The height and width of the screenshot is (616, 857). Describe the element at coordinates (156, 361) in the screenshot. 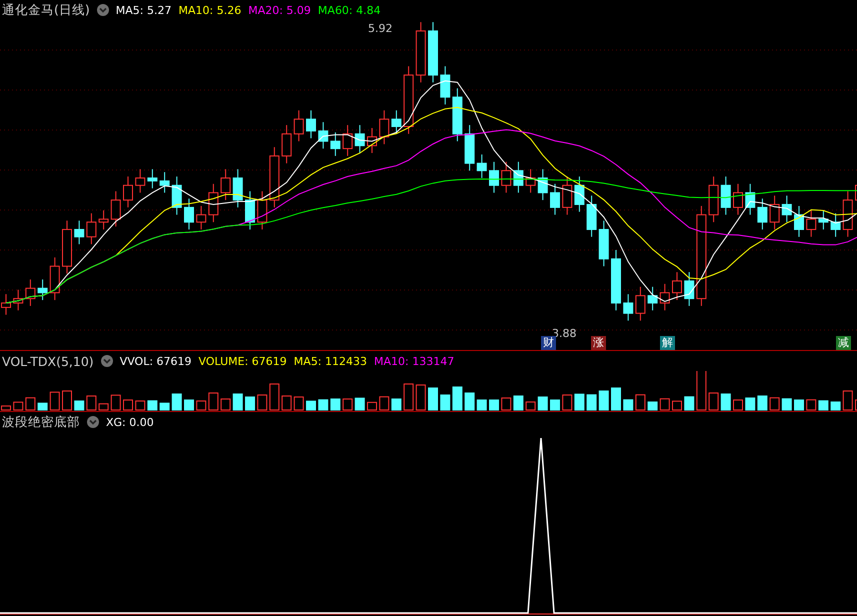

I see `indicator-value: VVOL: 67619` at that location.